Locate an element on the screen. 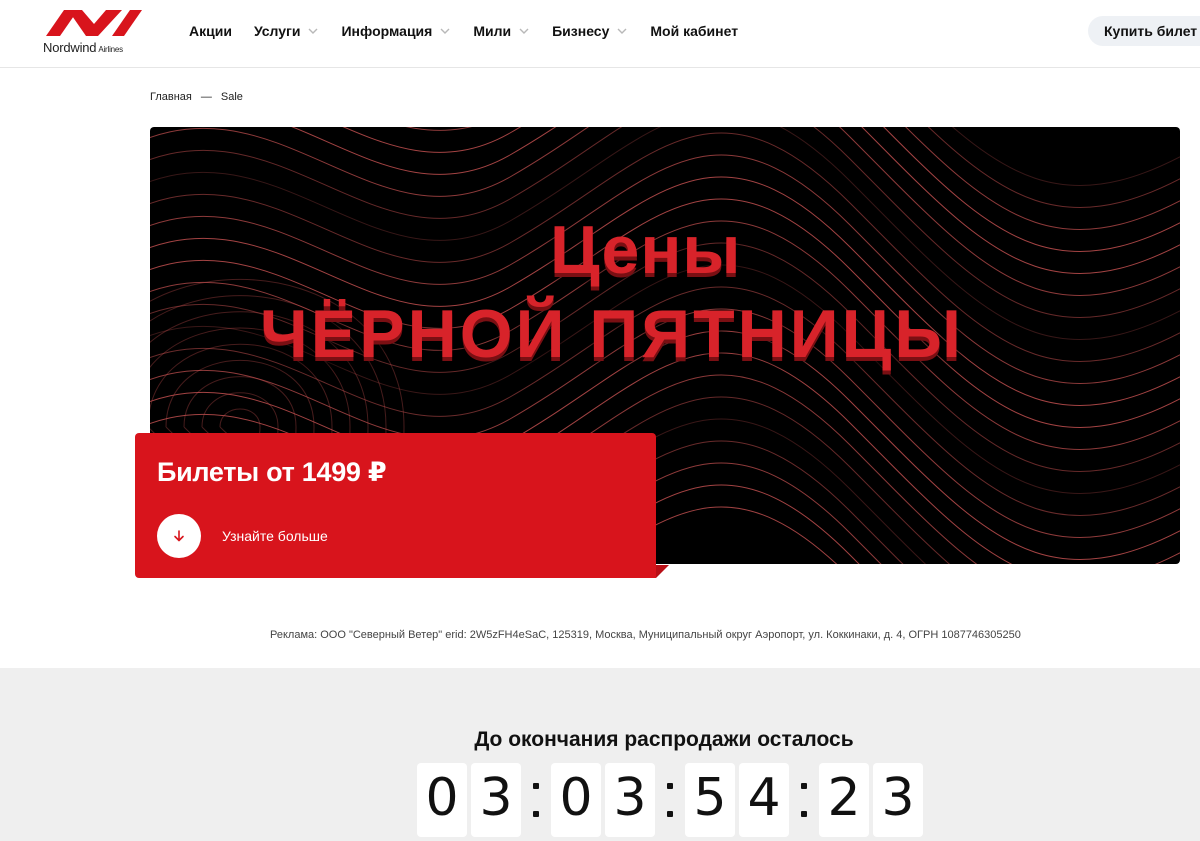 The height and width of the screenshot is (841, 1200). countdown-digit: 4 is located at coordinates (764, 800).